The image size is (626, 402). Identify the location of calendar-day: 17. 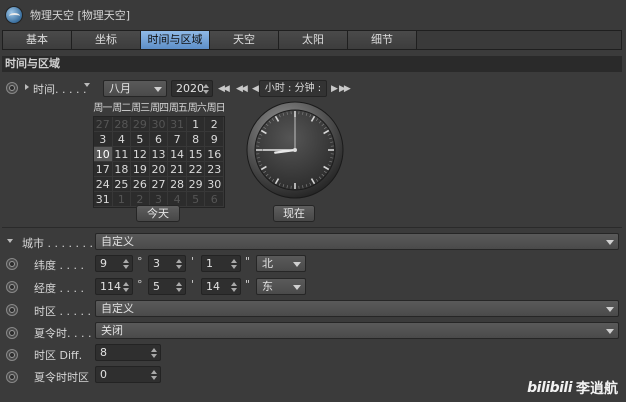
(103, 169).